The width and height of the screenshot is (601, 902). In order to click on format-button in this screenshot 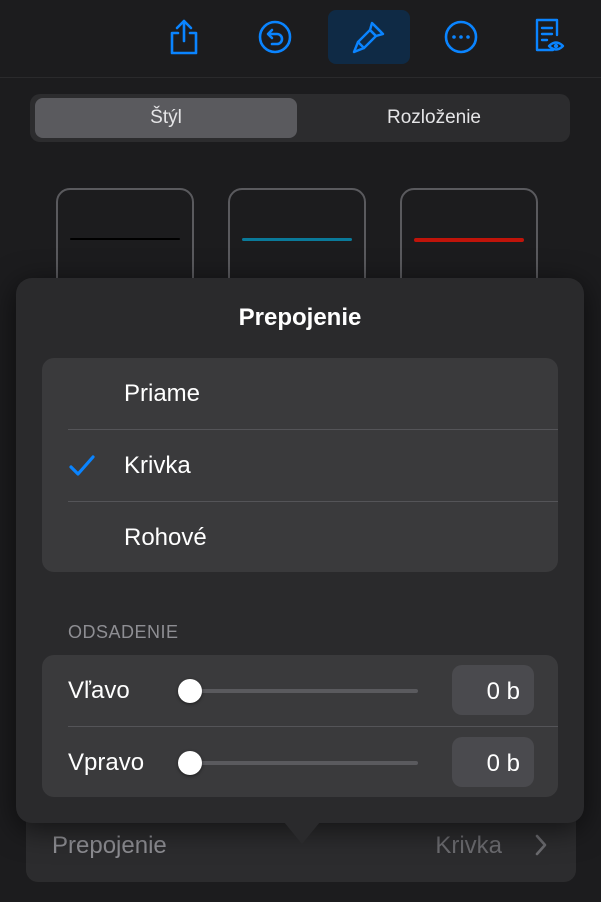, I will do `click(369, 37)`.